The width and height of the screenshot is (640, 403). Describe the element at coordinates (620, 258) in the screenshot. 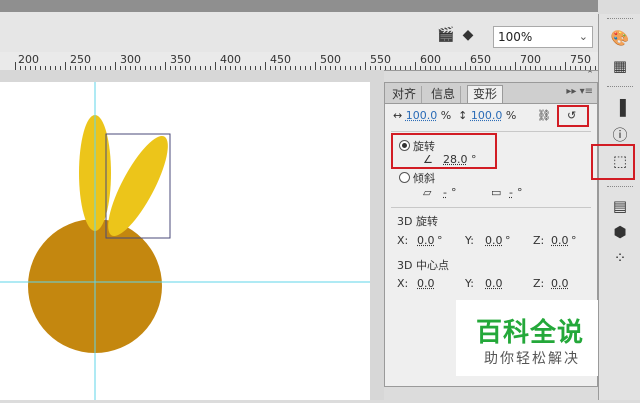

I see `motion-presets-icon: ⁘` at that location.